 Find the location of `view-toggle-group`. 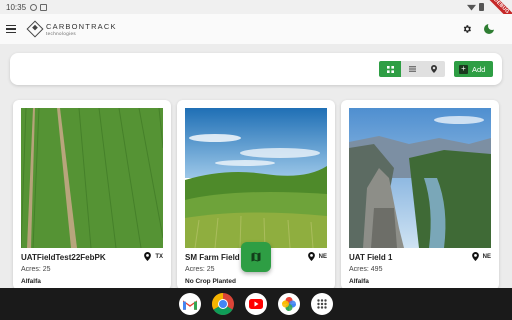

view-toggle-group is located at coordinates (412, 69).